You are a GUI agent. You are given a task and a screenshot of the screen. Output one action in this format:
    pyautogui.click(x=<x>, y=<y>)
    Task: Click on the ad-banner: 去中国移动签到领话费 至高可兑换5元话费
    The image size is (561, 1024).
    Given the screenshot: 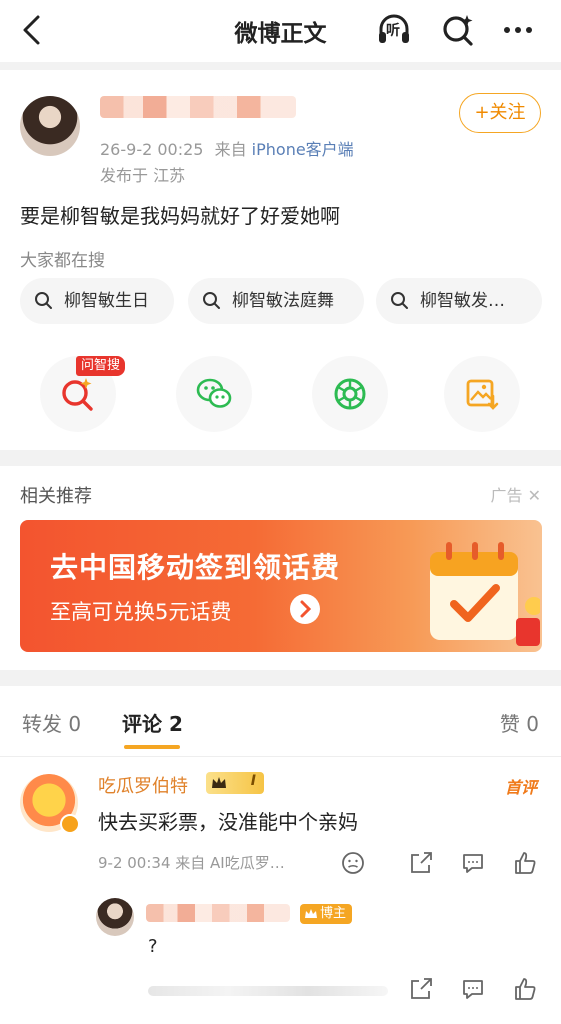 What is the action you would take?
    pyautogui.click(x=281, y=586)
    